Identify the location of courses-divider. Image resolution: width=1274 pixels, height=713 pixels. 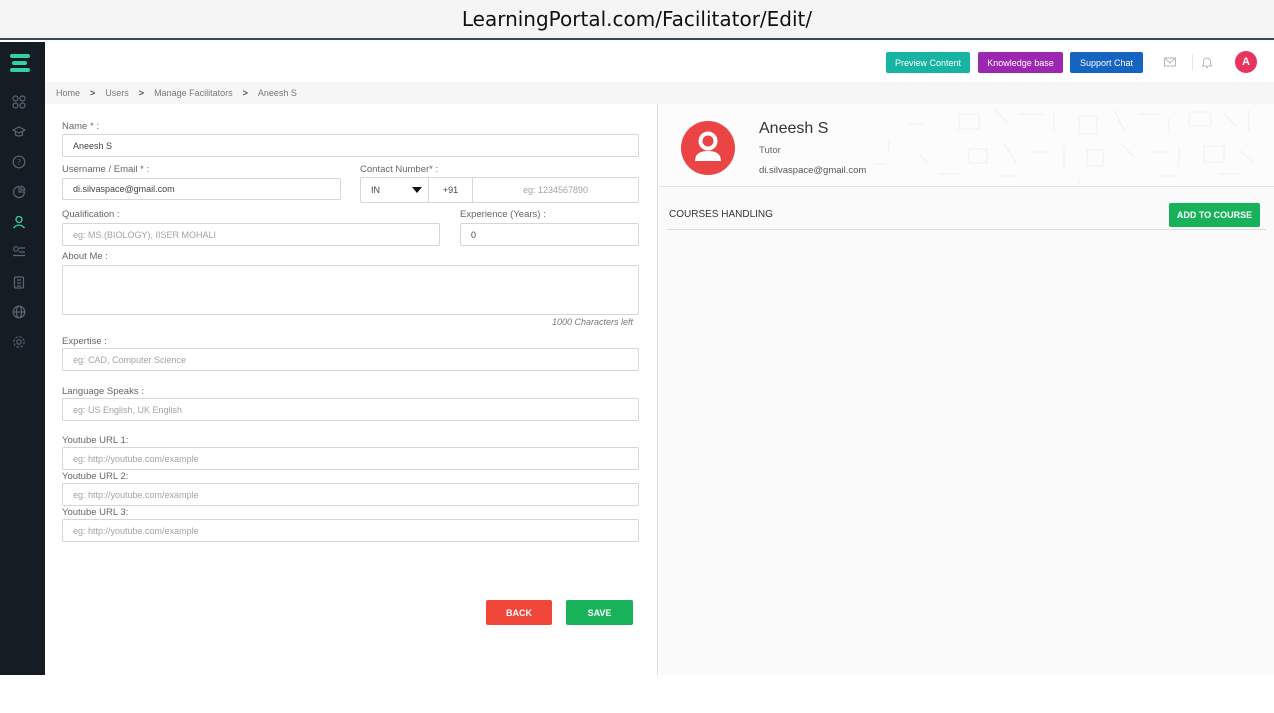
(966, 229).